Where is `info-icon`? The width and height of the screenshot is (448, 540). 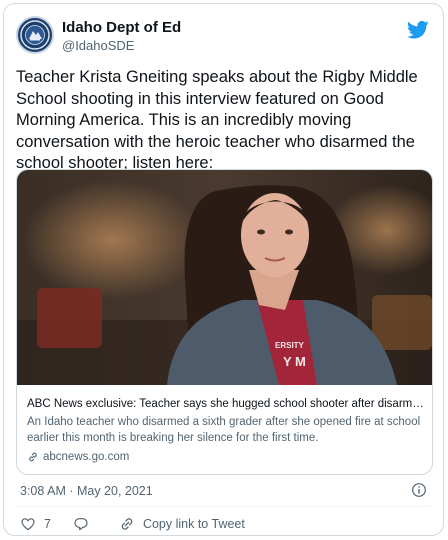
info-icon is located at coordinates (419, 490).